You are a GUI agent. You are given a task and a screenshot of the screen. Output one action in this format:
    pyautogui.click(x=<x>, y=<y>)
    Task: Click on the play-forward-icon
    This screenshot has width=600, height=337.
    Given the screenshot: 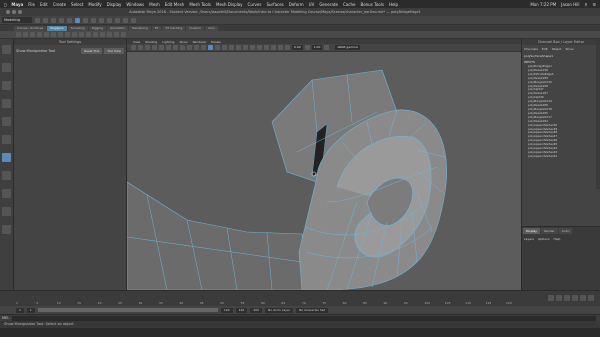 What is the action you would take?
    pyautogui.click(x=575, y=298)
    